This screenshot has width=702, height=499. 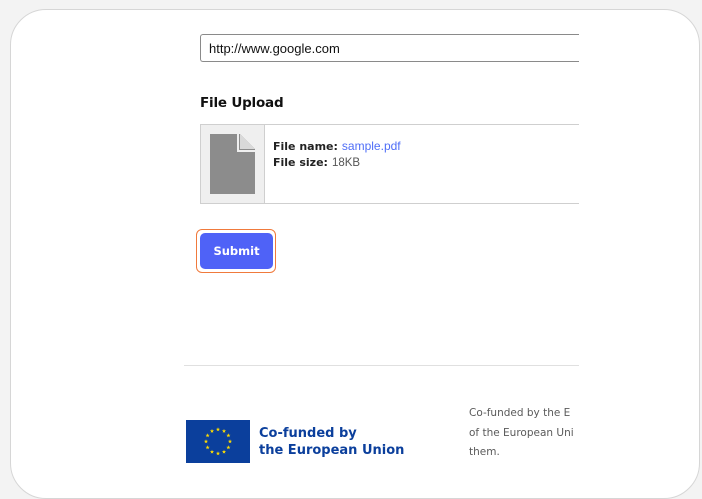 I want to click on eu-stars, so click(x=218, y=441).